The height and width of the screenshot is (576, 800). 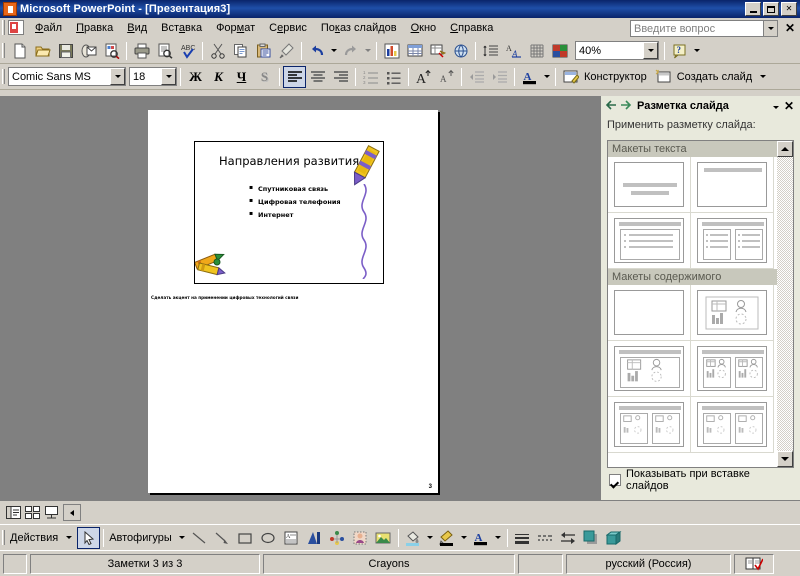 I want to click on slide-layout-list: Макеты текста Макеты содержимого, so click(x=700, y=304).